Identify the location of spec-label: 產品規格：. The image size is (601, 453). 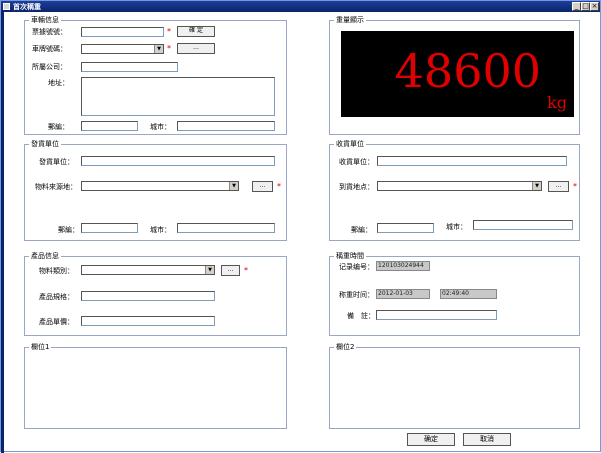
(56, 297).